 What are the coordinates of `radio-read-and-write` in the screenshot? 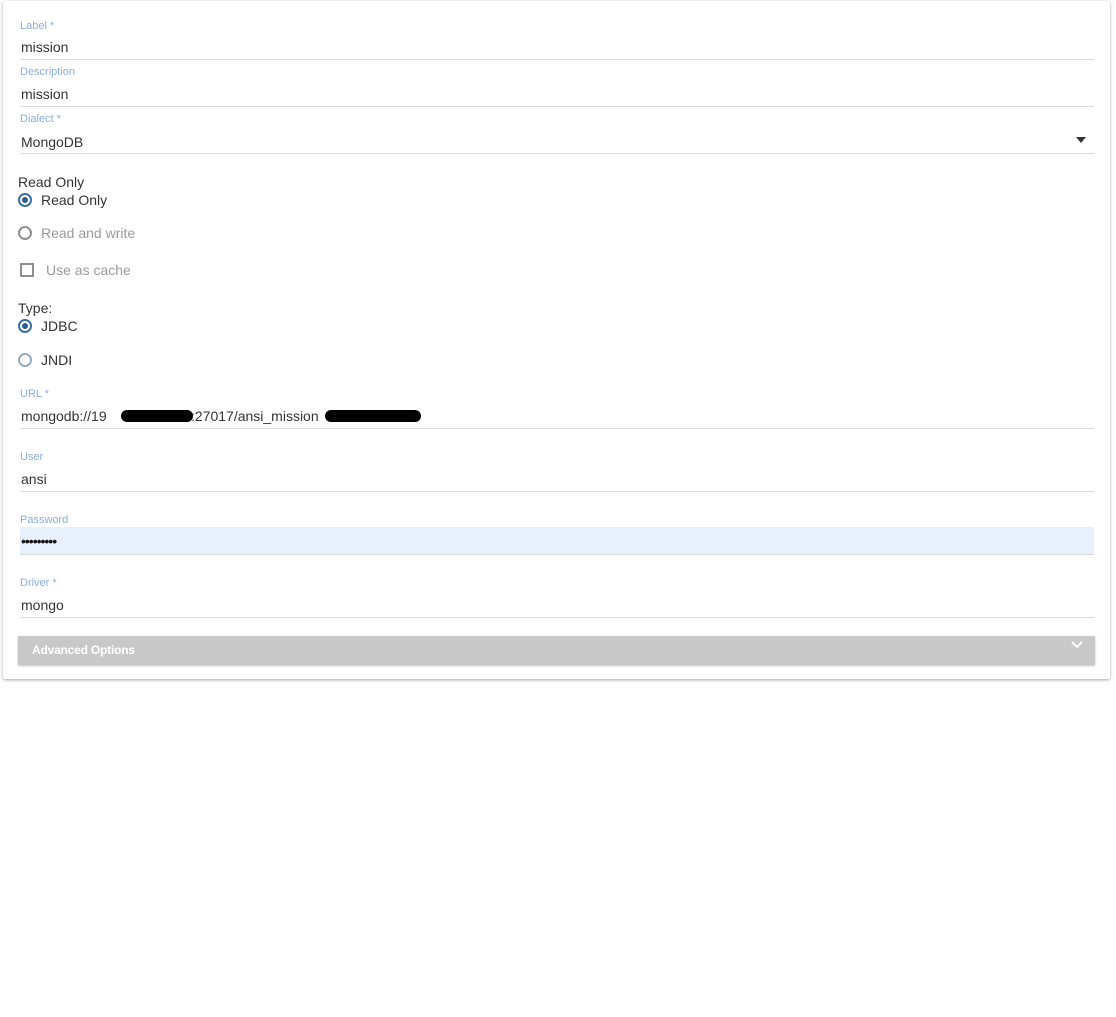 It's located at (25, 233).